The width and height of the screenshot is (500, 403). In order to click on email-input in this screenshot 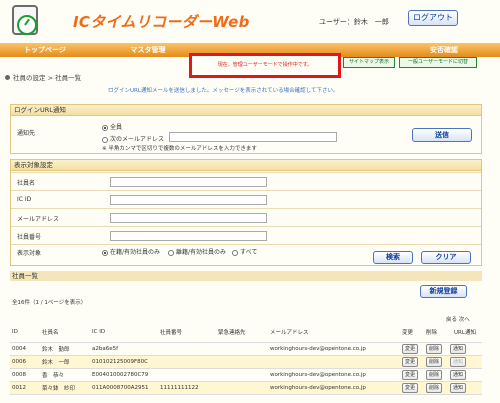, I will do `click(188, 218)`.